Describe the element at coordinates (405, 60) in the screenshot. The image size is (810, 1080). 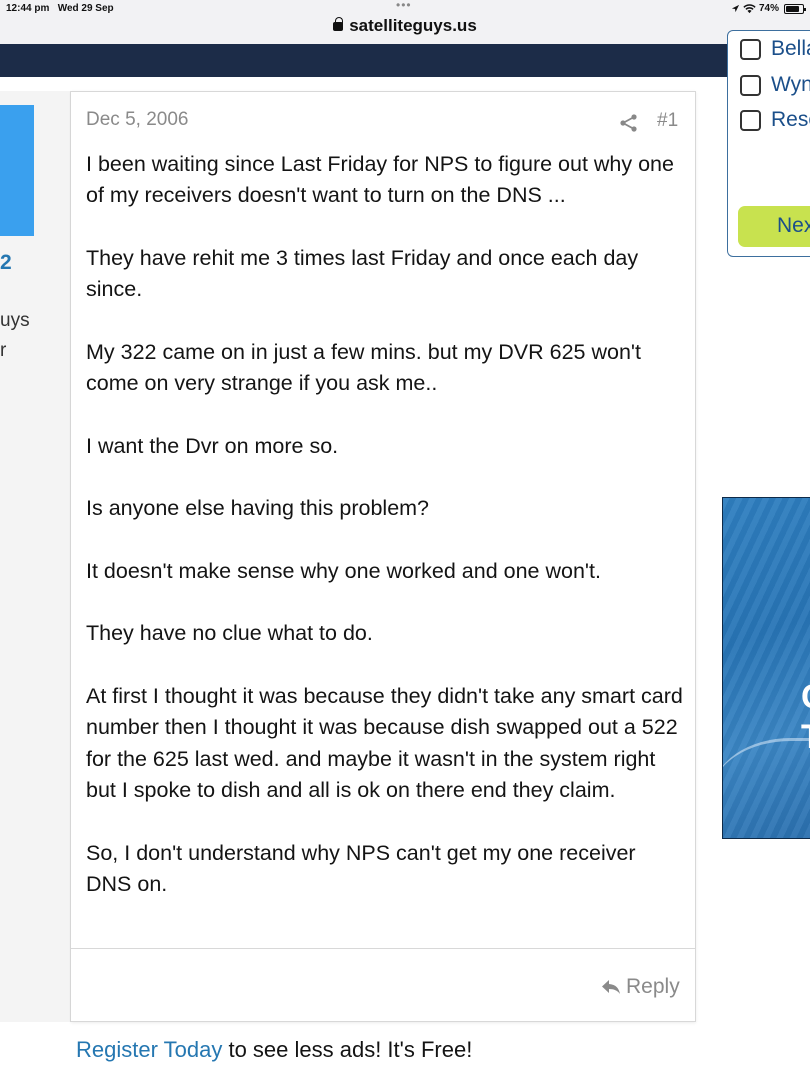
I see `site-nav-bar` at that location.